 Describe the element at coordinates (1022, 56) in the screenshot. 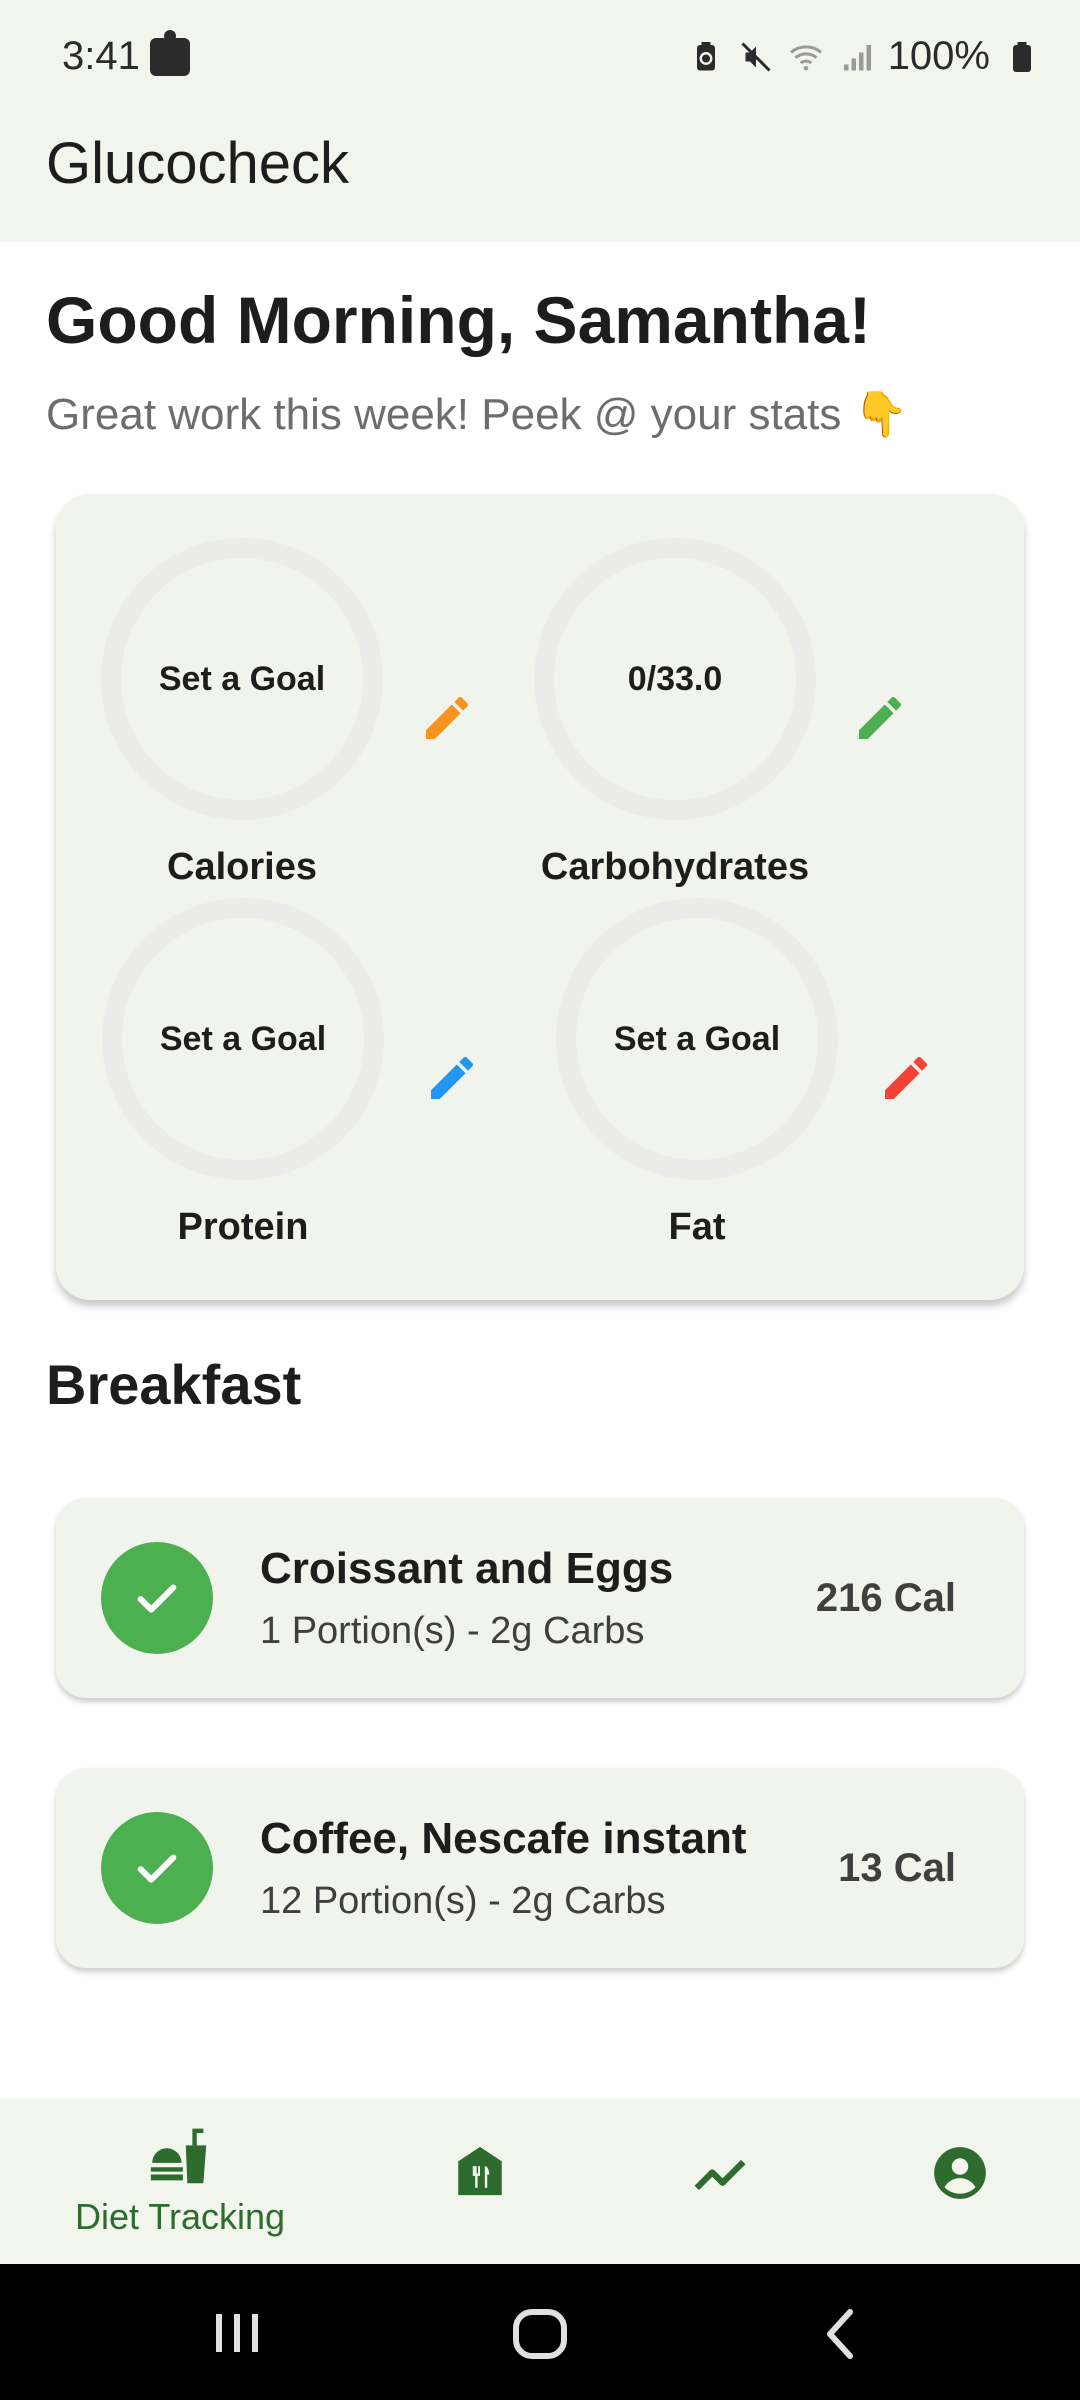

I see `battery-icon` at that location.